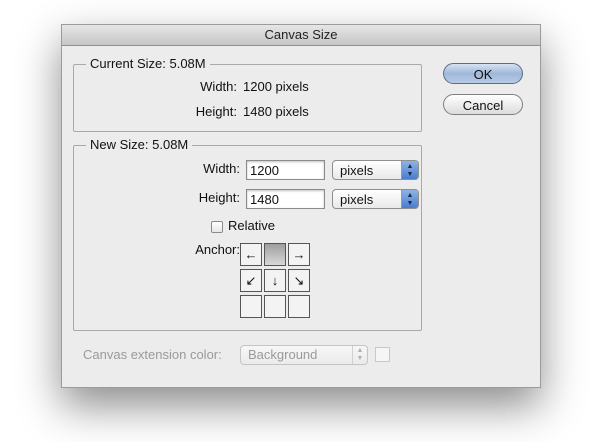 This screenshot has height=442, width=600. I want to click on relative-checkbox, so click(217, 227).